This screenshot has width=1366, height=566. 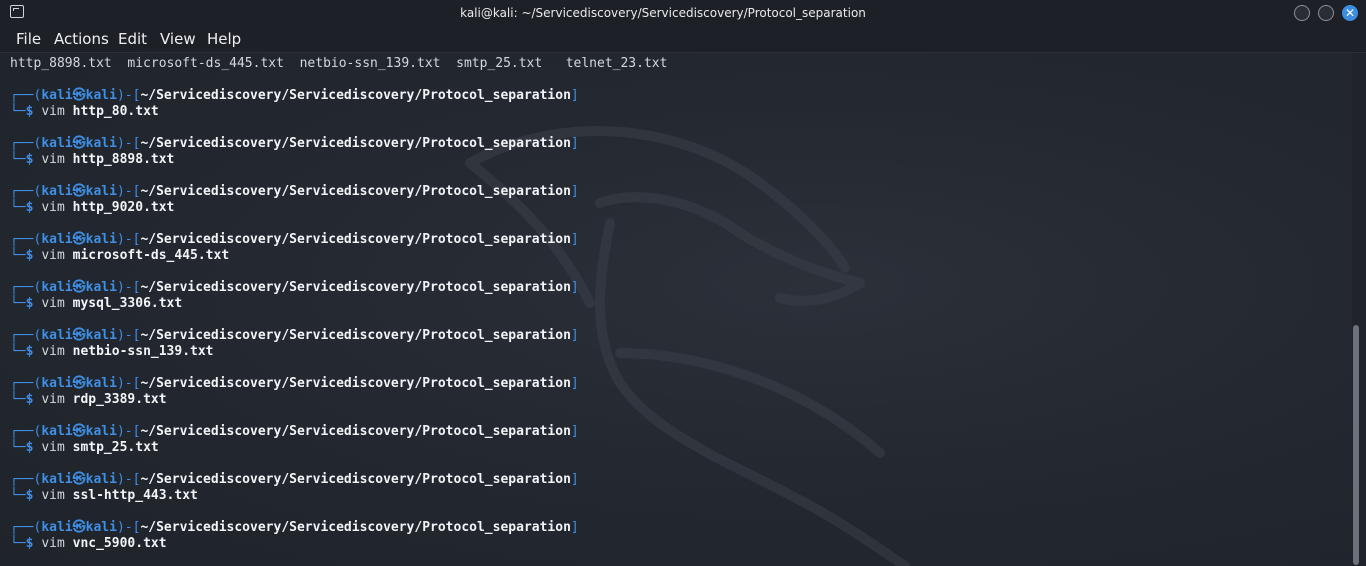 What do you see at coordinates (112, 352) in the screenshot?
I see `command-line: └─$ vim netbio-ssn_139.txt` at bounding box center [112, 352].